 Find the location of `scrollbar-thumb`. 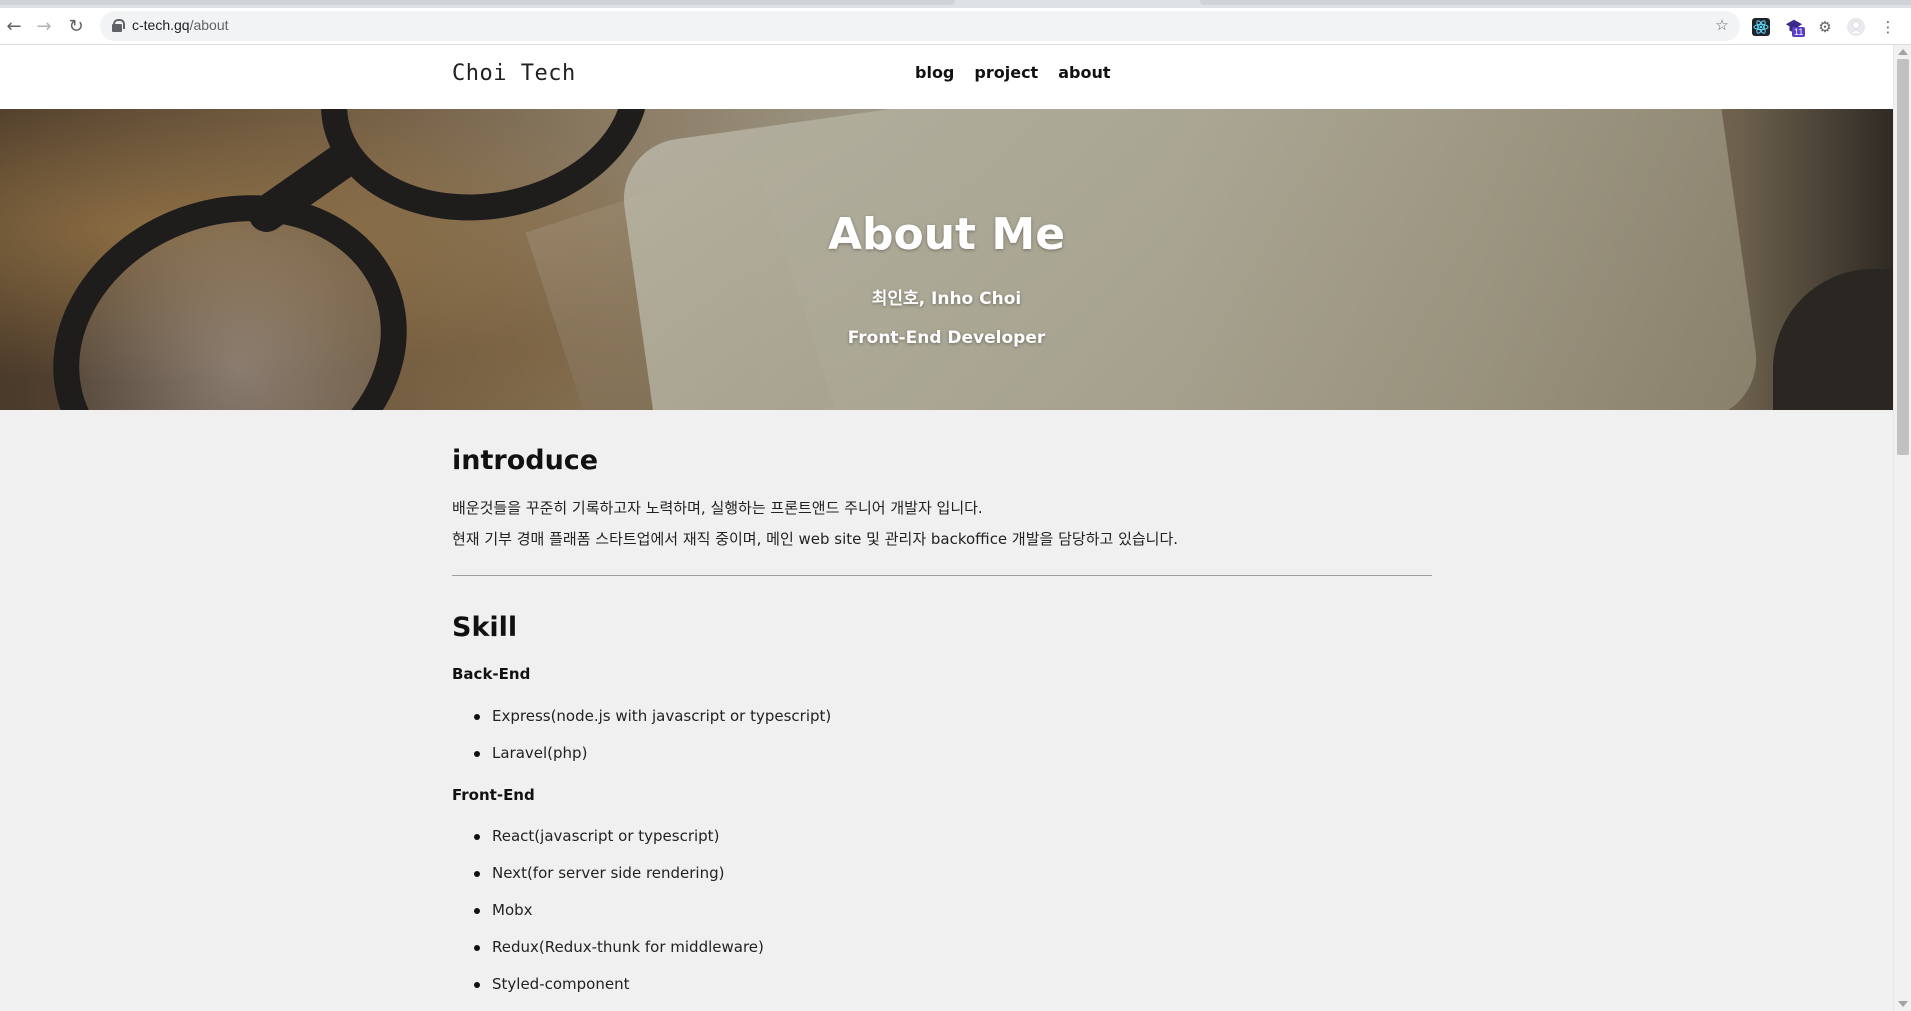

scrollbar-thumb is located at coordinates (1903, 257).